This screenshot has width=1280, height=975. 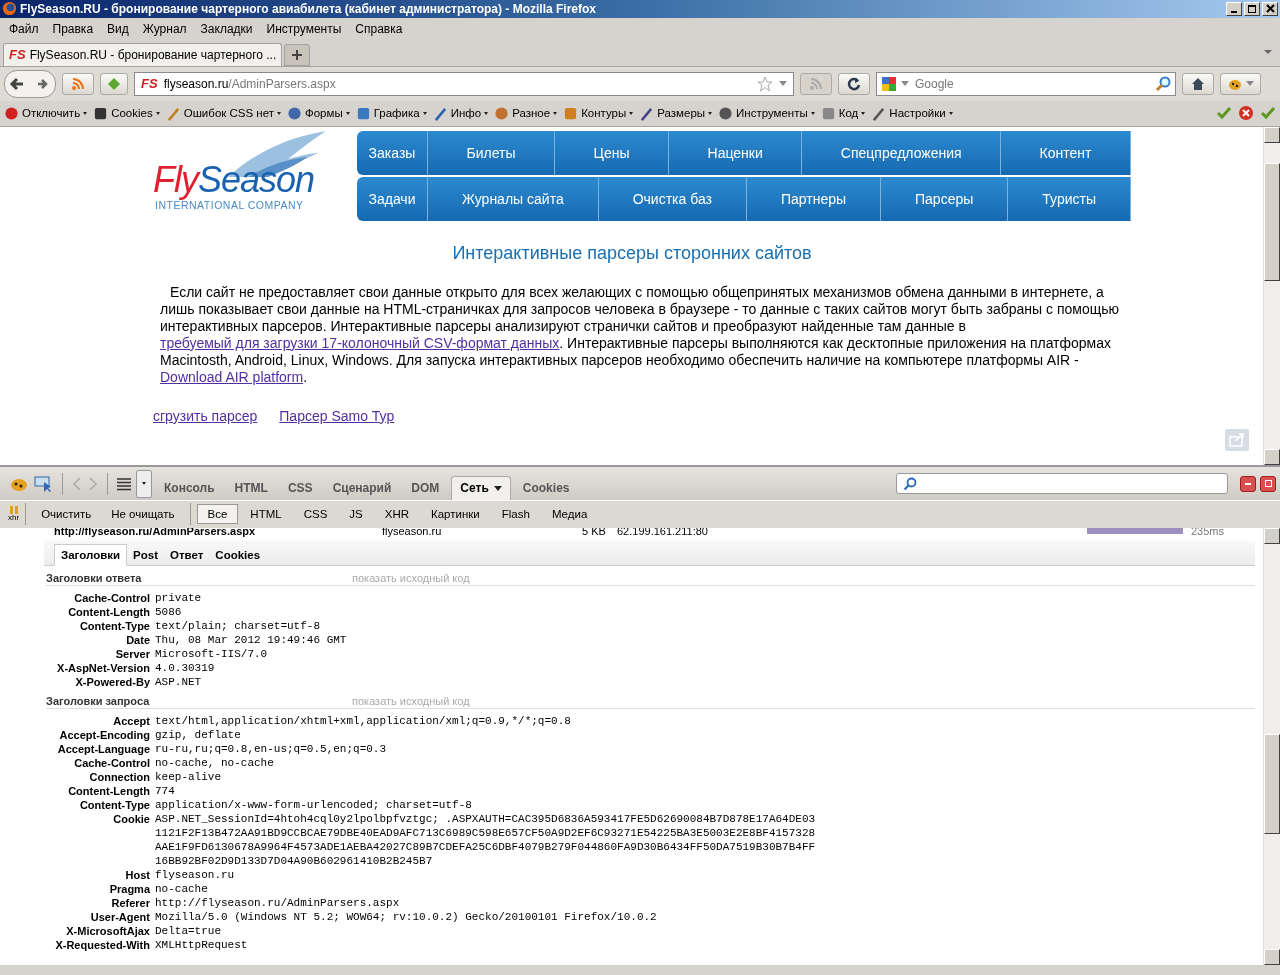 I want to click on text-link: Парсер Samo Тур, so click(x=337, y=415).